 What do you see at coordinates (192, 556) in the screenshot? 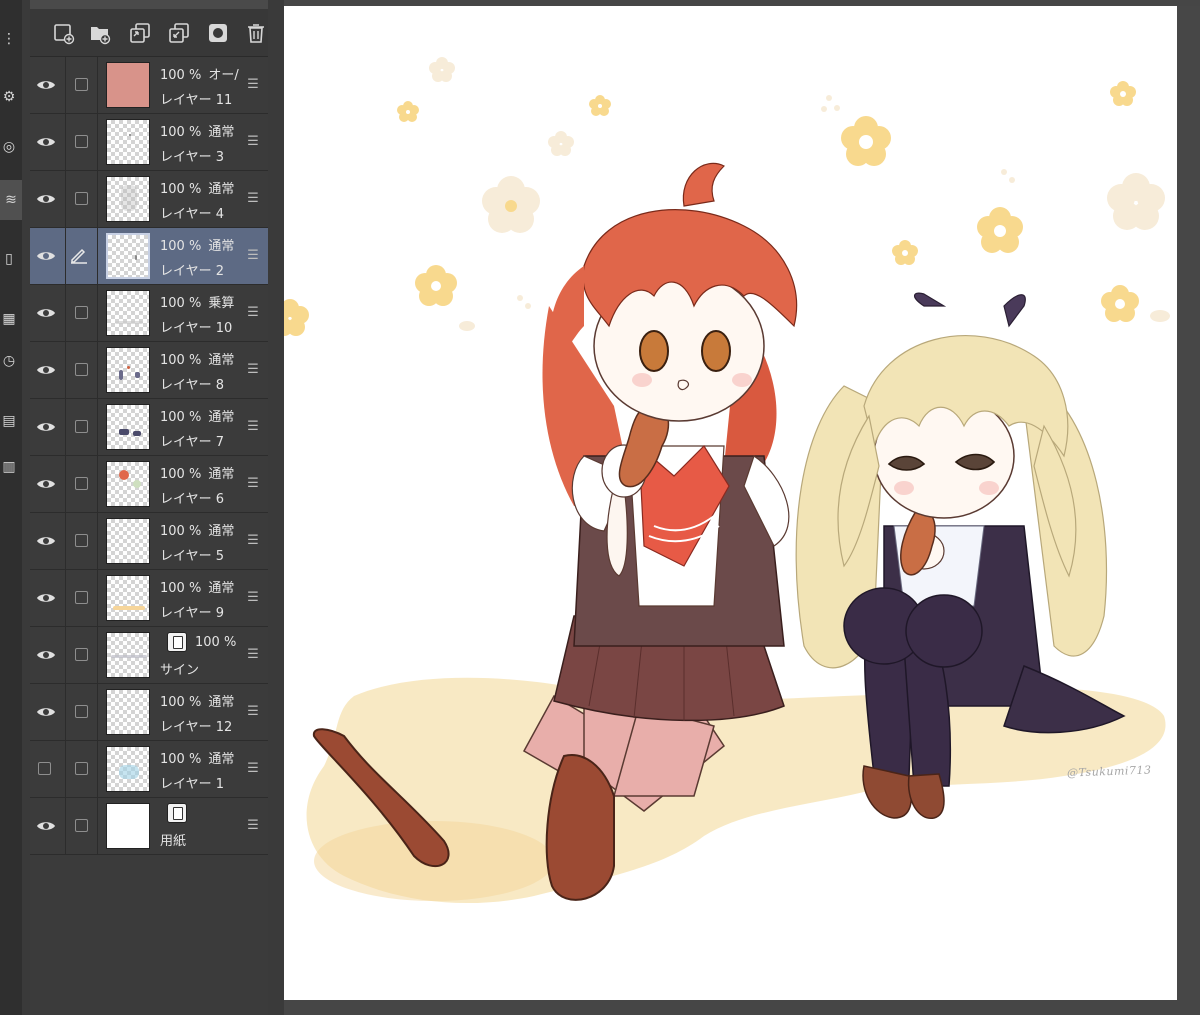
I see `layer-name: レイヤー 5` at bounding box center [192, 556].